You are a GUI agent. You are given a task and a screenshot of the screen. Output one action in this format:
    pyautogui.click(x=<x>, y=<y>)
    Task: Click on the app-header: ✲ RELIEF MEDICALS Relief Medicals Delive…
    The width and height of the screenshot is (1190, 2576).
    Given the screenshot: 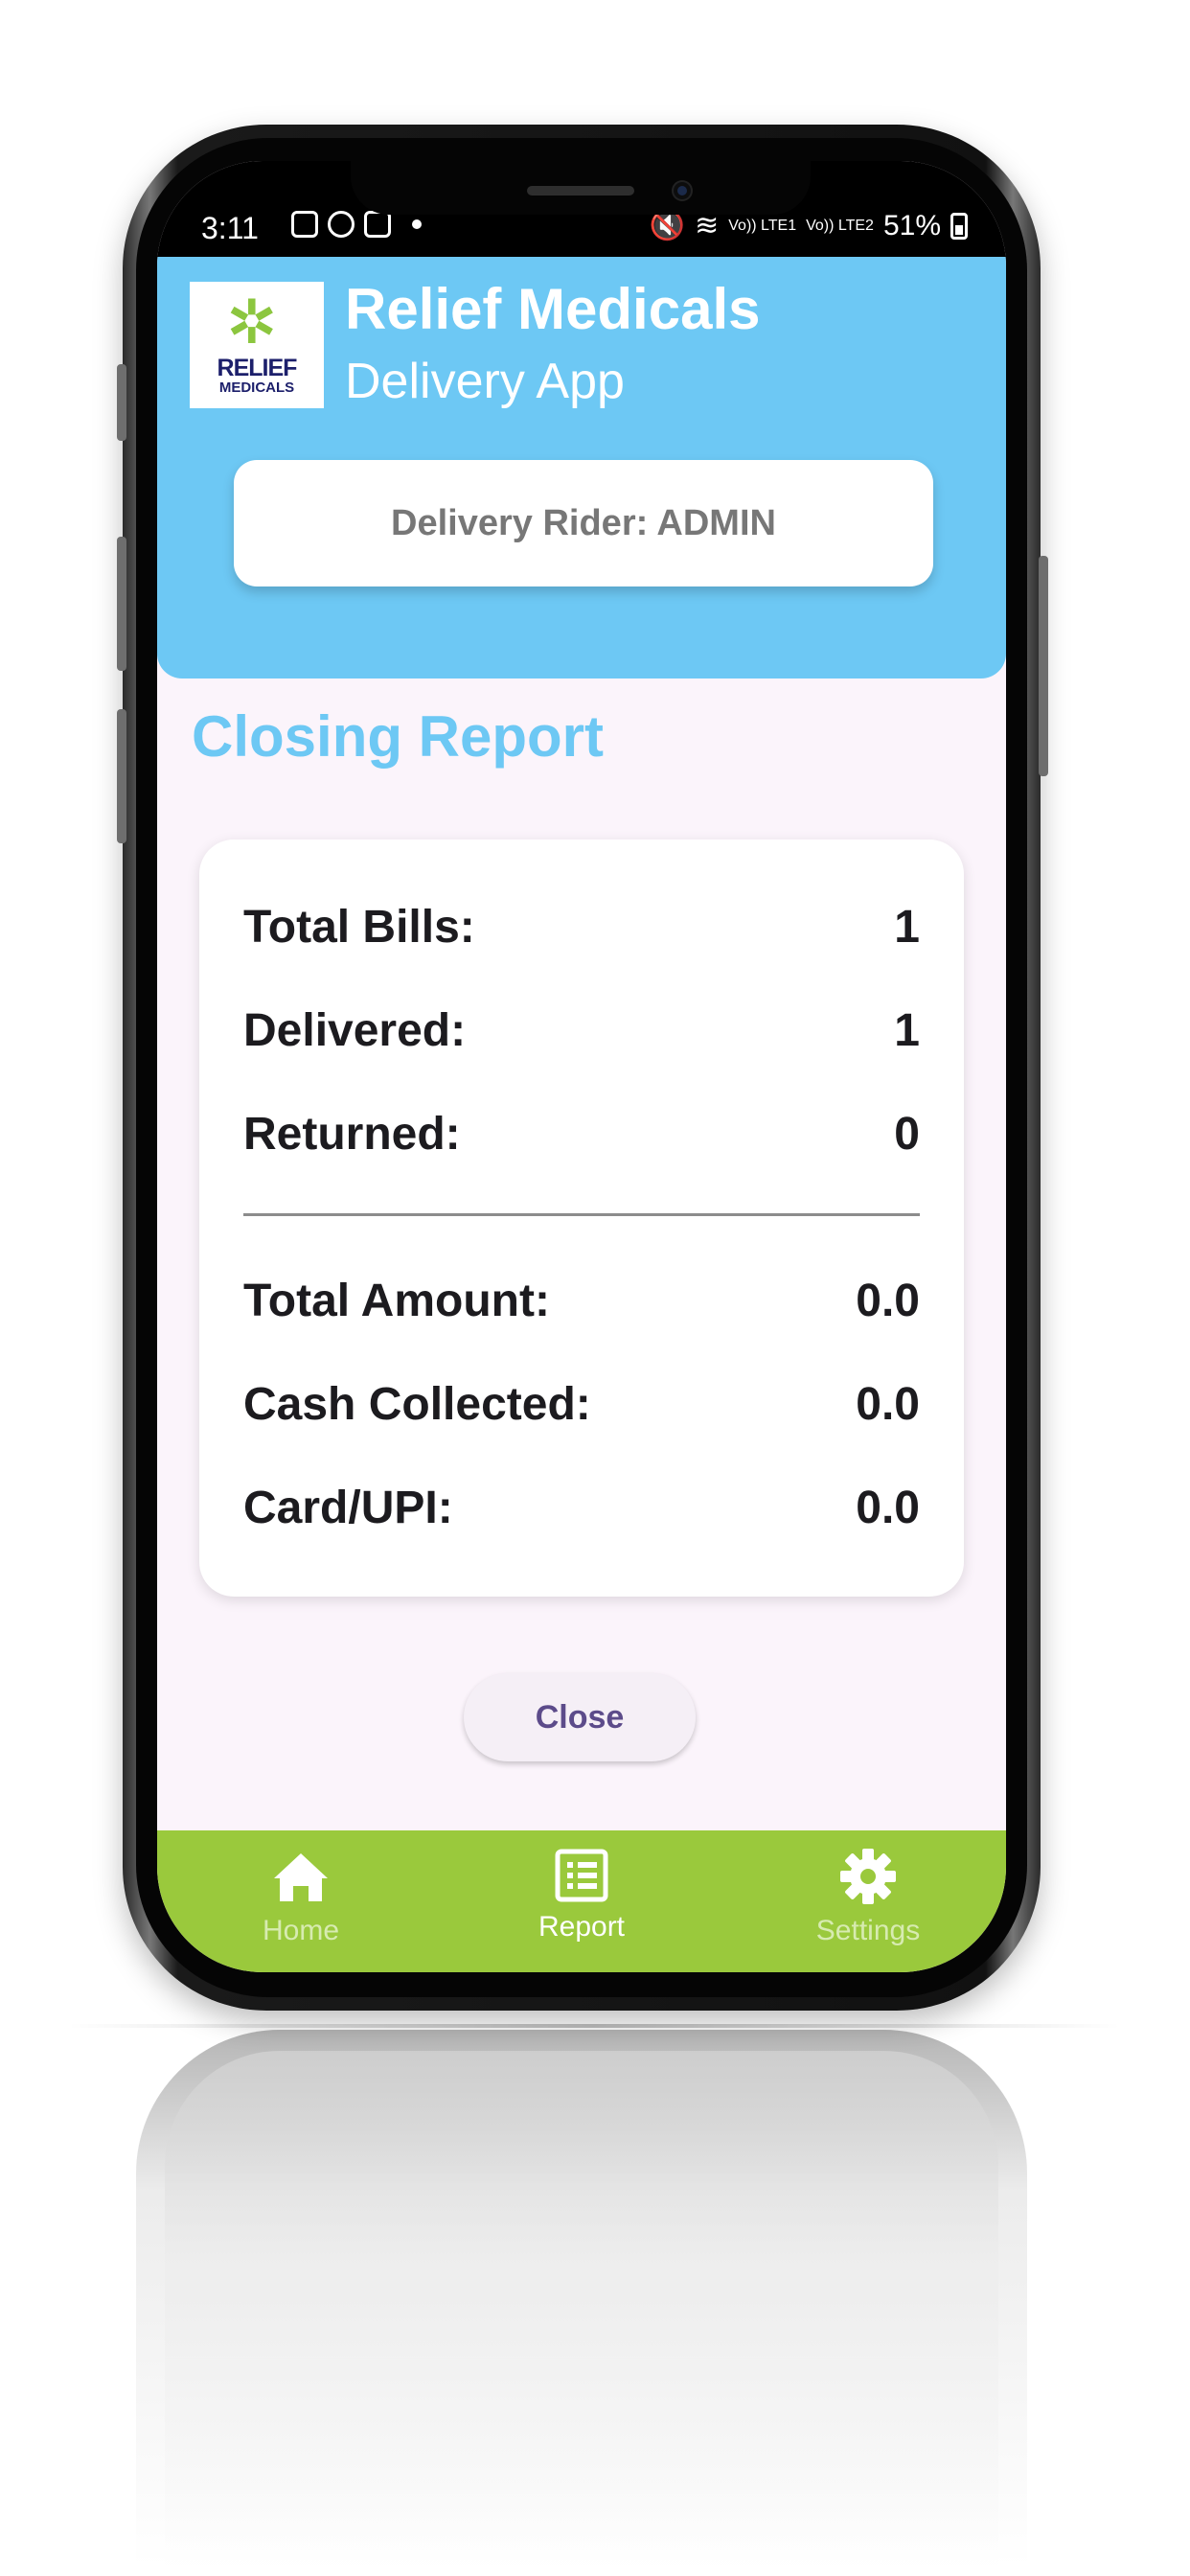 What is the action you would take?
    pyautogui.click(x=581, y=467)
    